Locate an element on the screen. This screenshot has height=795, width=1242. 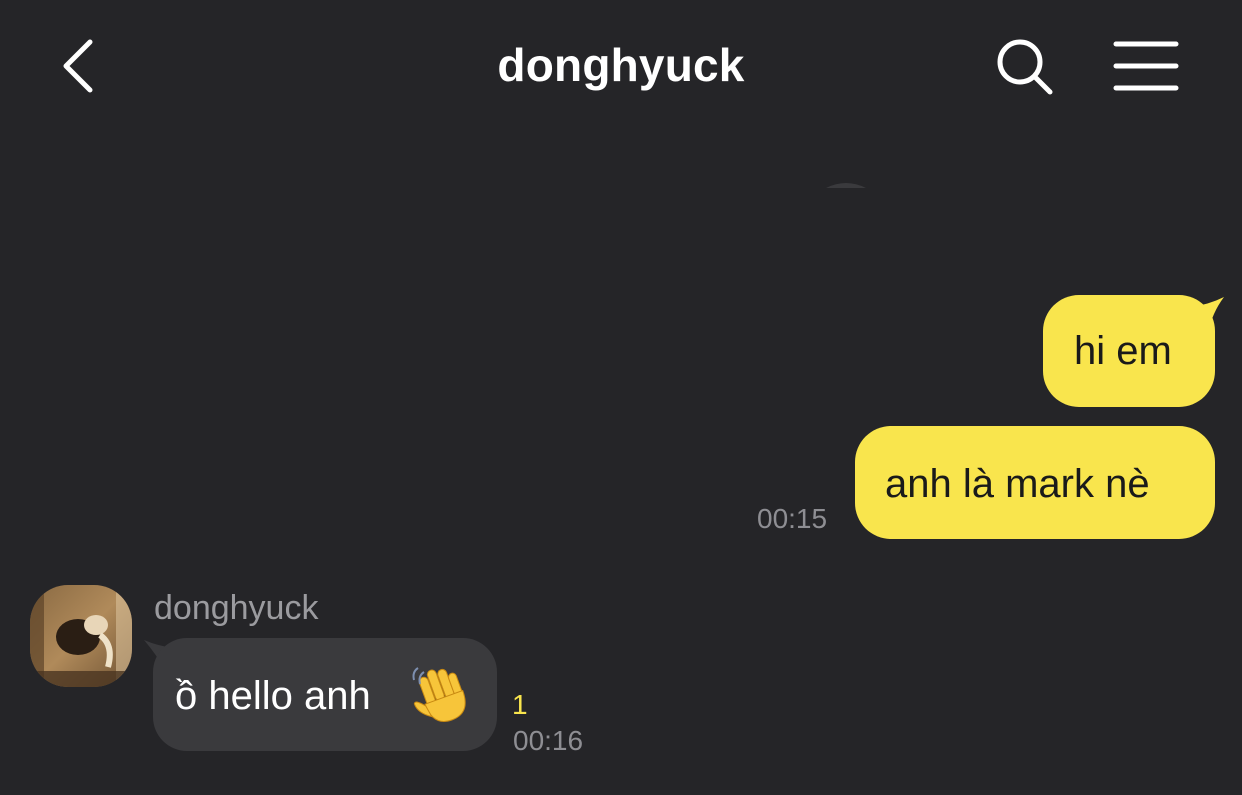
search-icon is located at coordinates (1025, 67).